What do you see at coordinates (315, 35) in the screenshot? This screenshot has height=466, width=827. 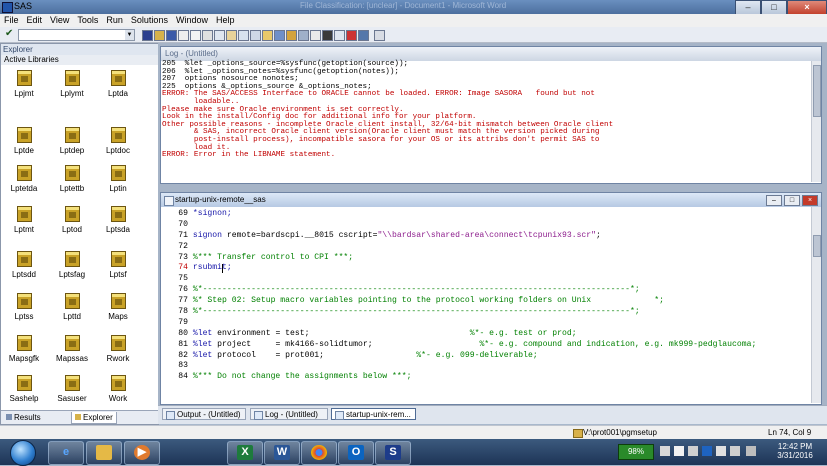 I see `list-icon` at bounding box center [315, 35].